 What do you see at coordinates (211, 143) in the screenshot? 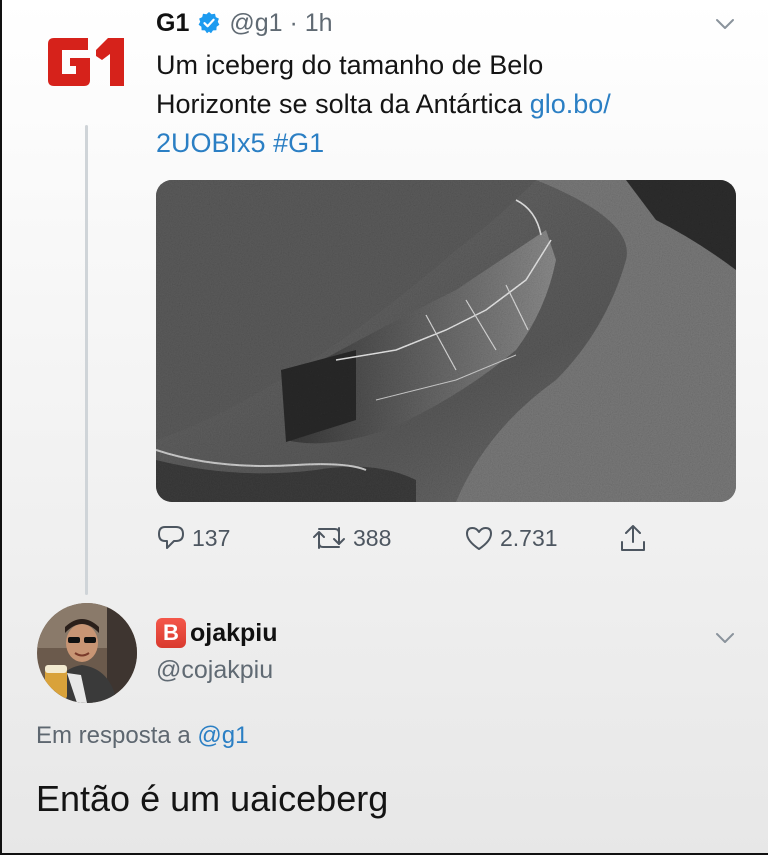
I see `tweet-link: 2UOBIx5` at bounding box center [211, 143].